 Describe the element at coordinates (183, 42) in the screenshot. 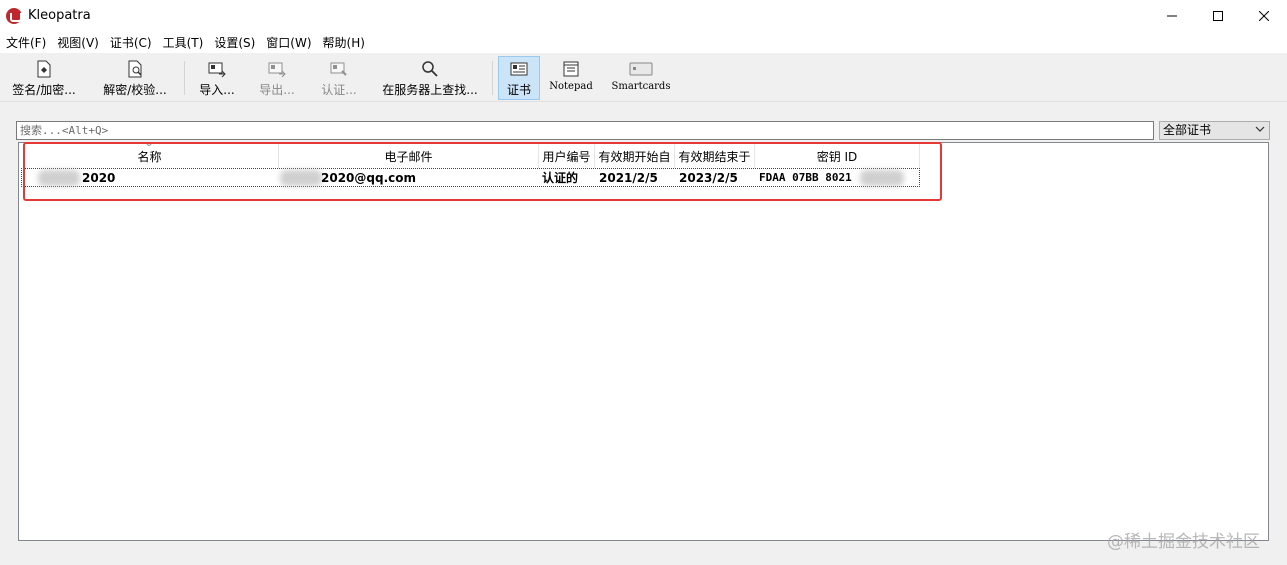

I see `menu-tools: 工具(T)` at that location.